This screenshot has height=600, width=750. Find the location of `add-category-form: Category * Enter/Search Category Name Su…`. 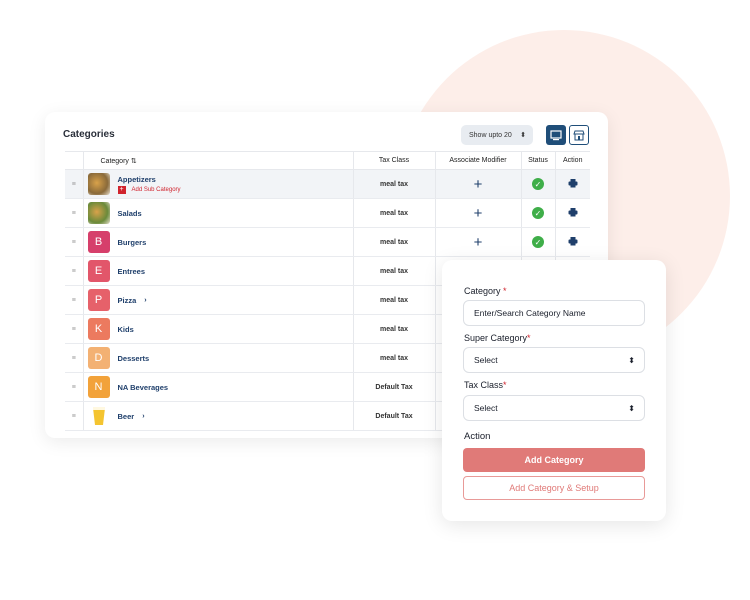

add-category-form: Category * Enter/Search Category Name Su… is located at coordinates (554, 390).